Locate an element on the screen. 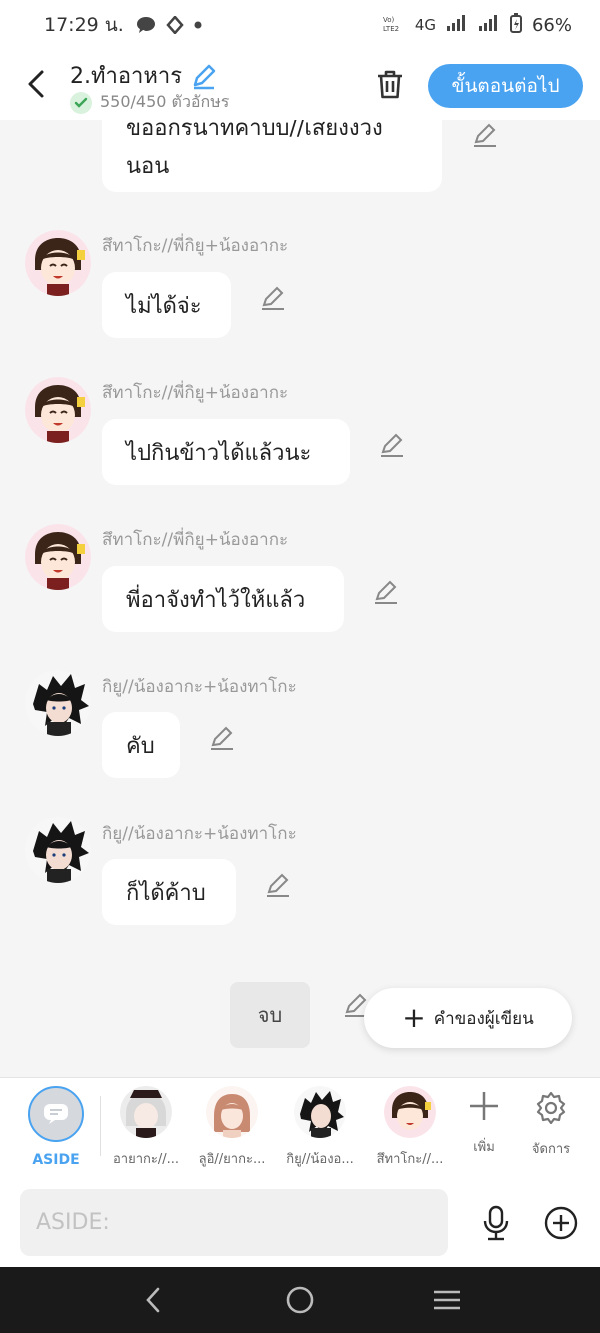 The image size is (600, 1333). message-bubble-partial: ขออกรนาทคาบบ//เสยงงวง นอน is located at coordinates (272, 156).